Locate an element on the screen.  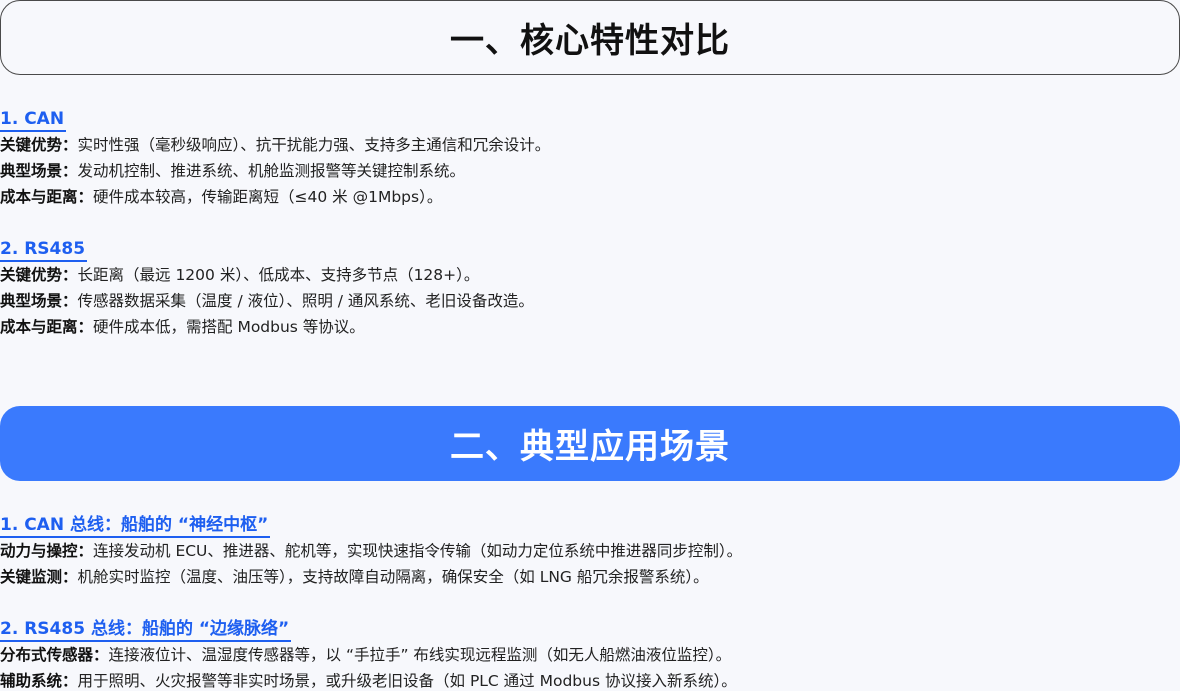
banner-title: 一、核心特性对比 is located at coordinates (590, 41).